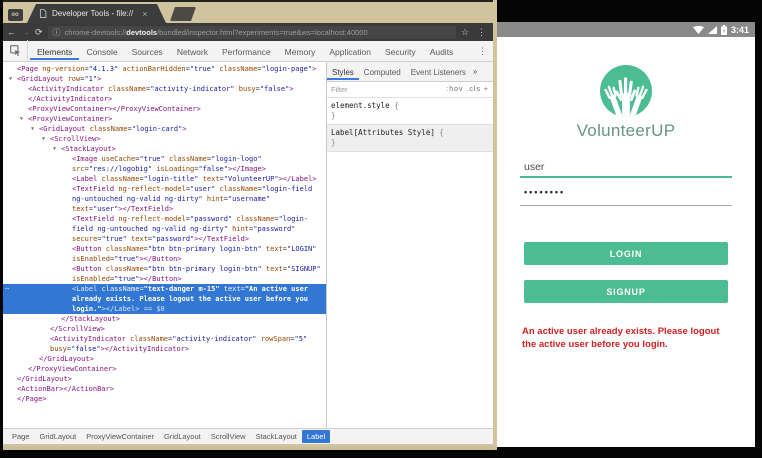  What do you see at coordinates (120, 436) in the screenshot?
I see `breadcrumb-item-proxyviewcontainer: ProxyViewContainer` at bounding box center [120, 436].